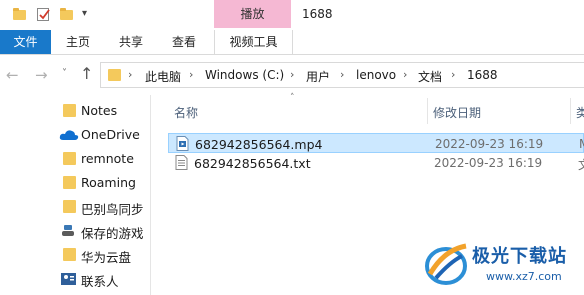  Describe the element at coordinates (69, 135) in the screenshot. I see `onedrive-cloud-icon` at that location.